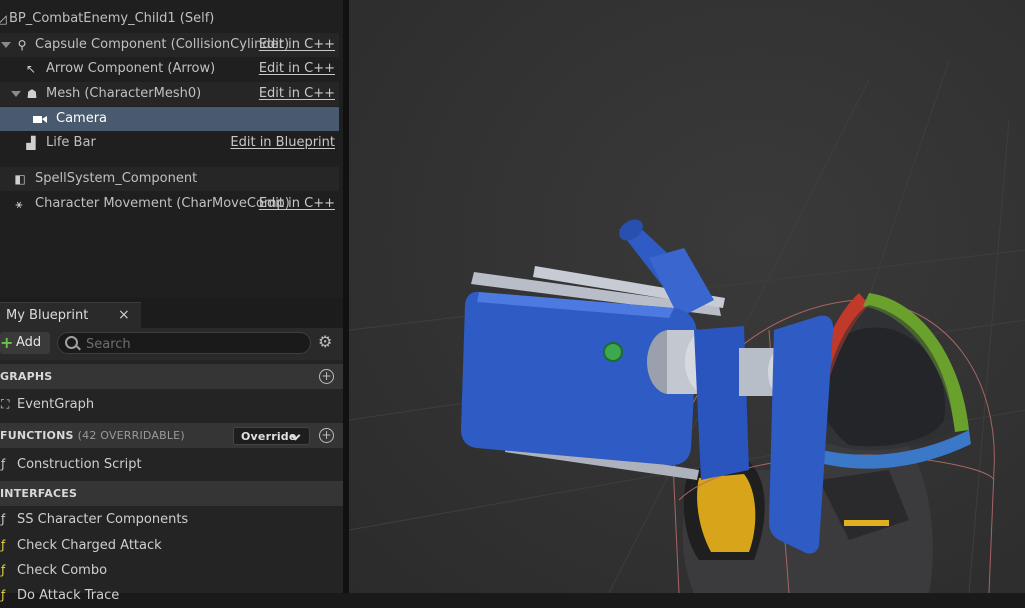 The height and width of the screenshot is (608, 1025). I want to click on actor-component-icon: ◧, so click(20, 179).